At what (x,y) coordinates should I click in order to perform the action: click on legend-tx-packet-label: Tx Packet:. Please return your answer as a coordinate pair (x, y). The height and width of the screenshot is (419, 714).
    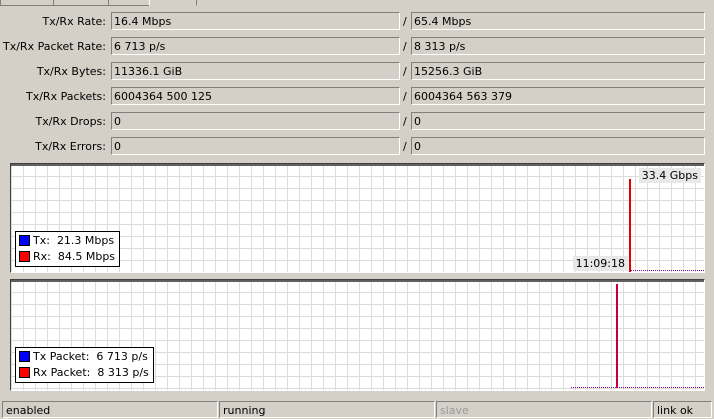
    Looking at the image, I should click on (61, 356).